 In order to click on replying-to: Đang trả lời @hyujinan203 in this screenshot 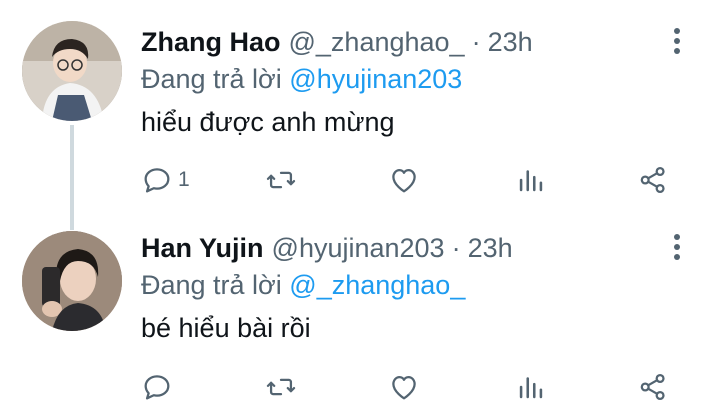, I will do `click(301, 79)`.